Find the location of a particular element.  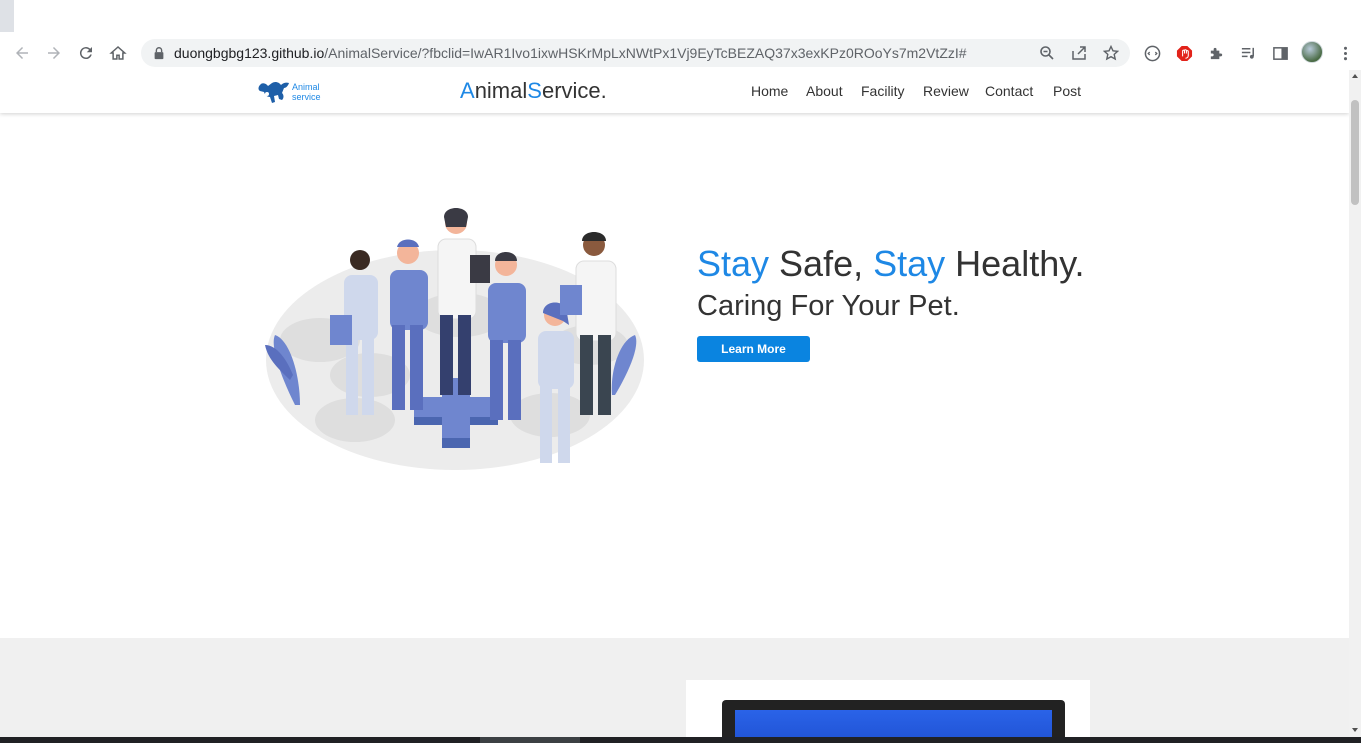

side-panel-icon is located at coordinates (1280, 53).